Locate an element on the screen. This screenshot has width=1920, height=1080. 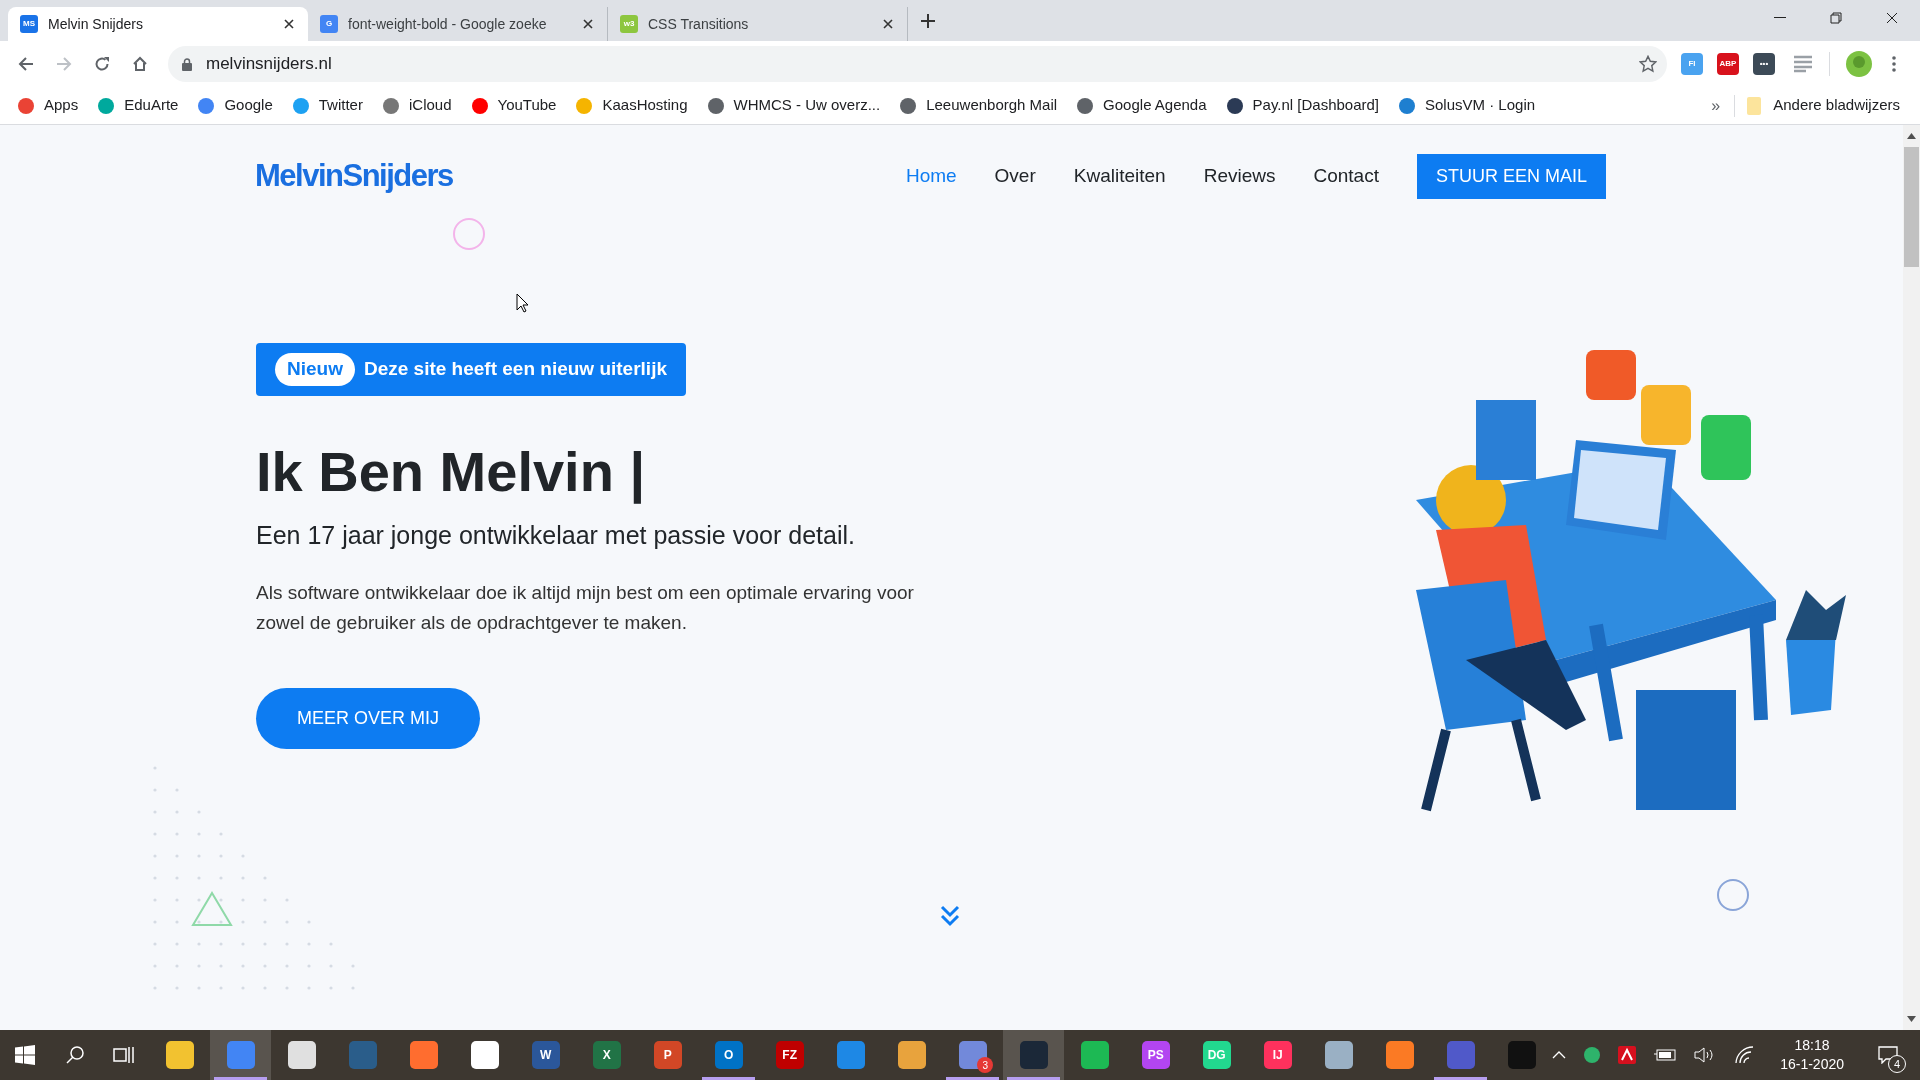
minimize-icon is located at coordinates (1780, 18).